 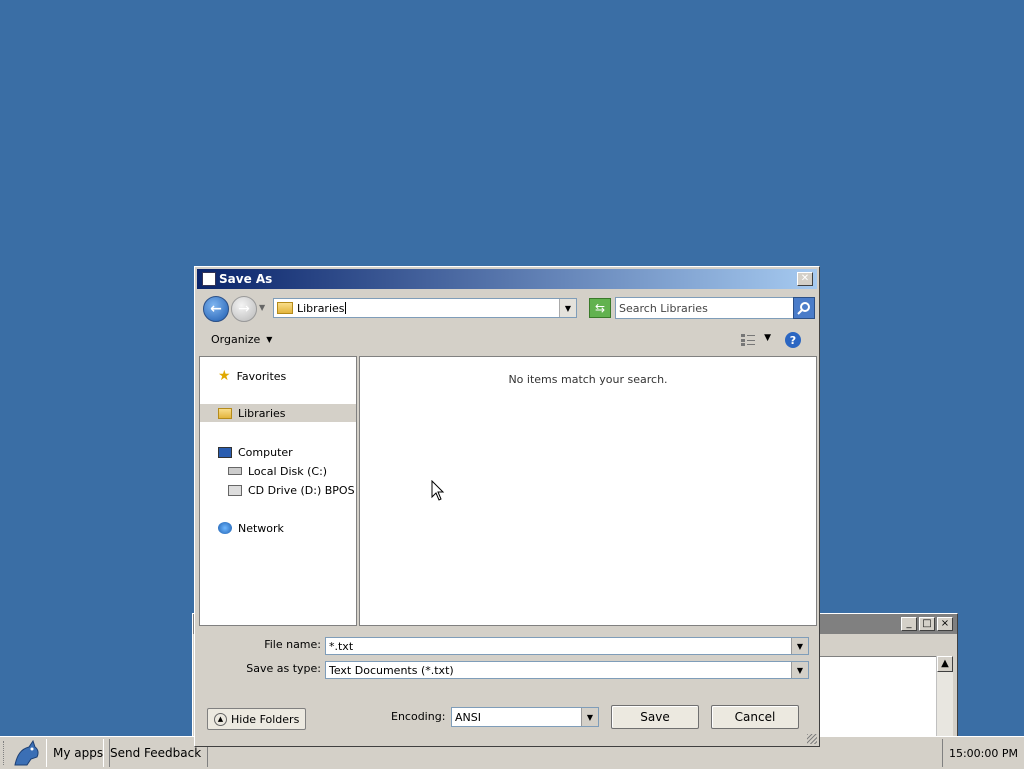 I want to click on send-feedback-button: Send Feedback, so click(x=156, y=753).